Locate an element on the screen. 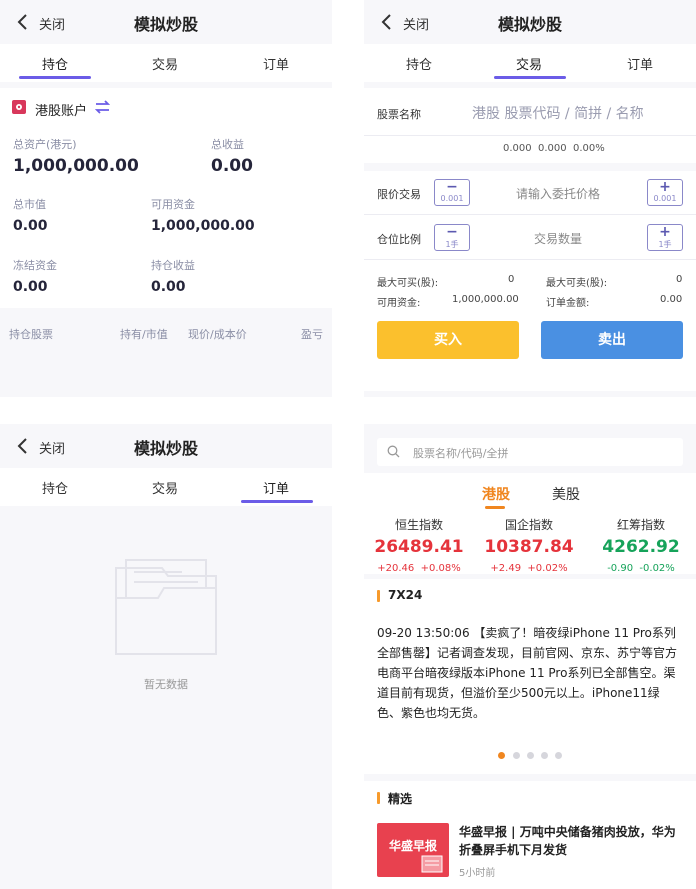 Image resolution: width=696 pixels, height=889 pixels. section-marker is located at coordinates (378, 596).